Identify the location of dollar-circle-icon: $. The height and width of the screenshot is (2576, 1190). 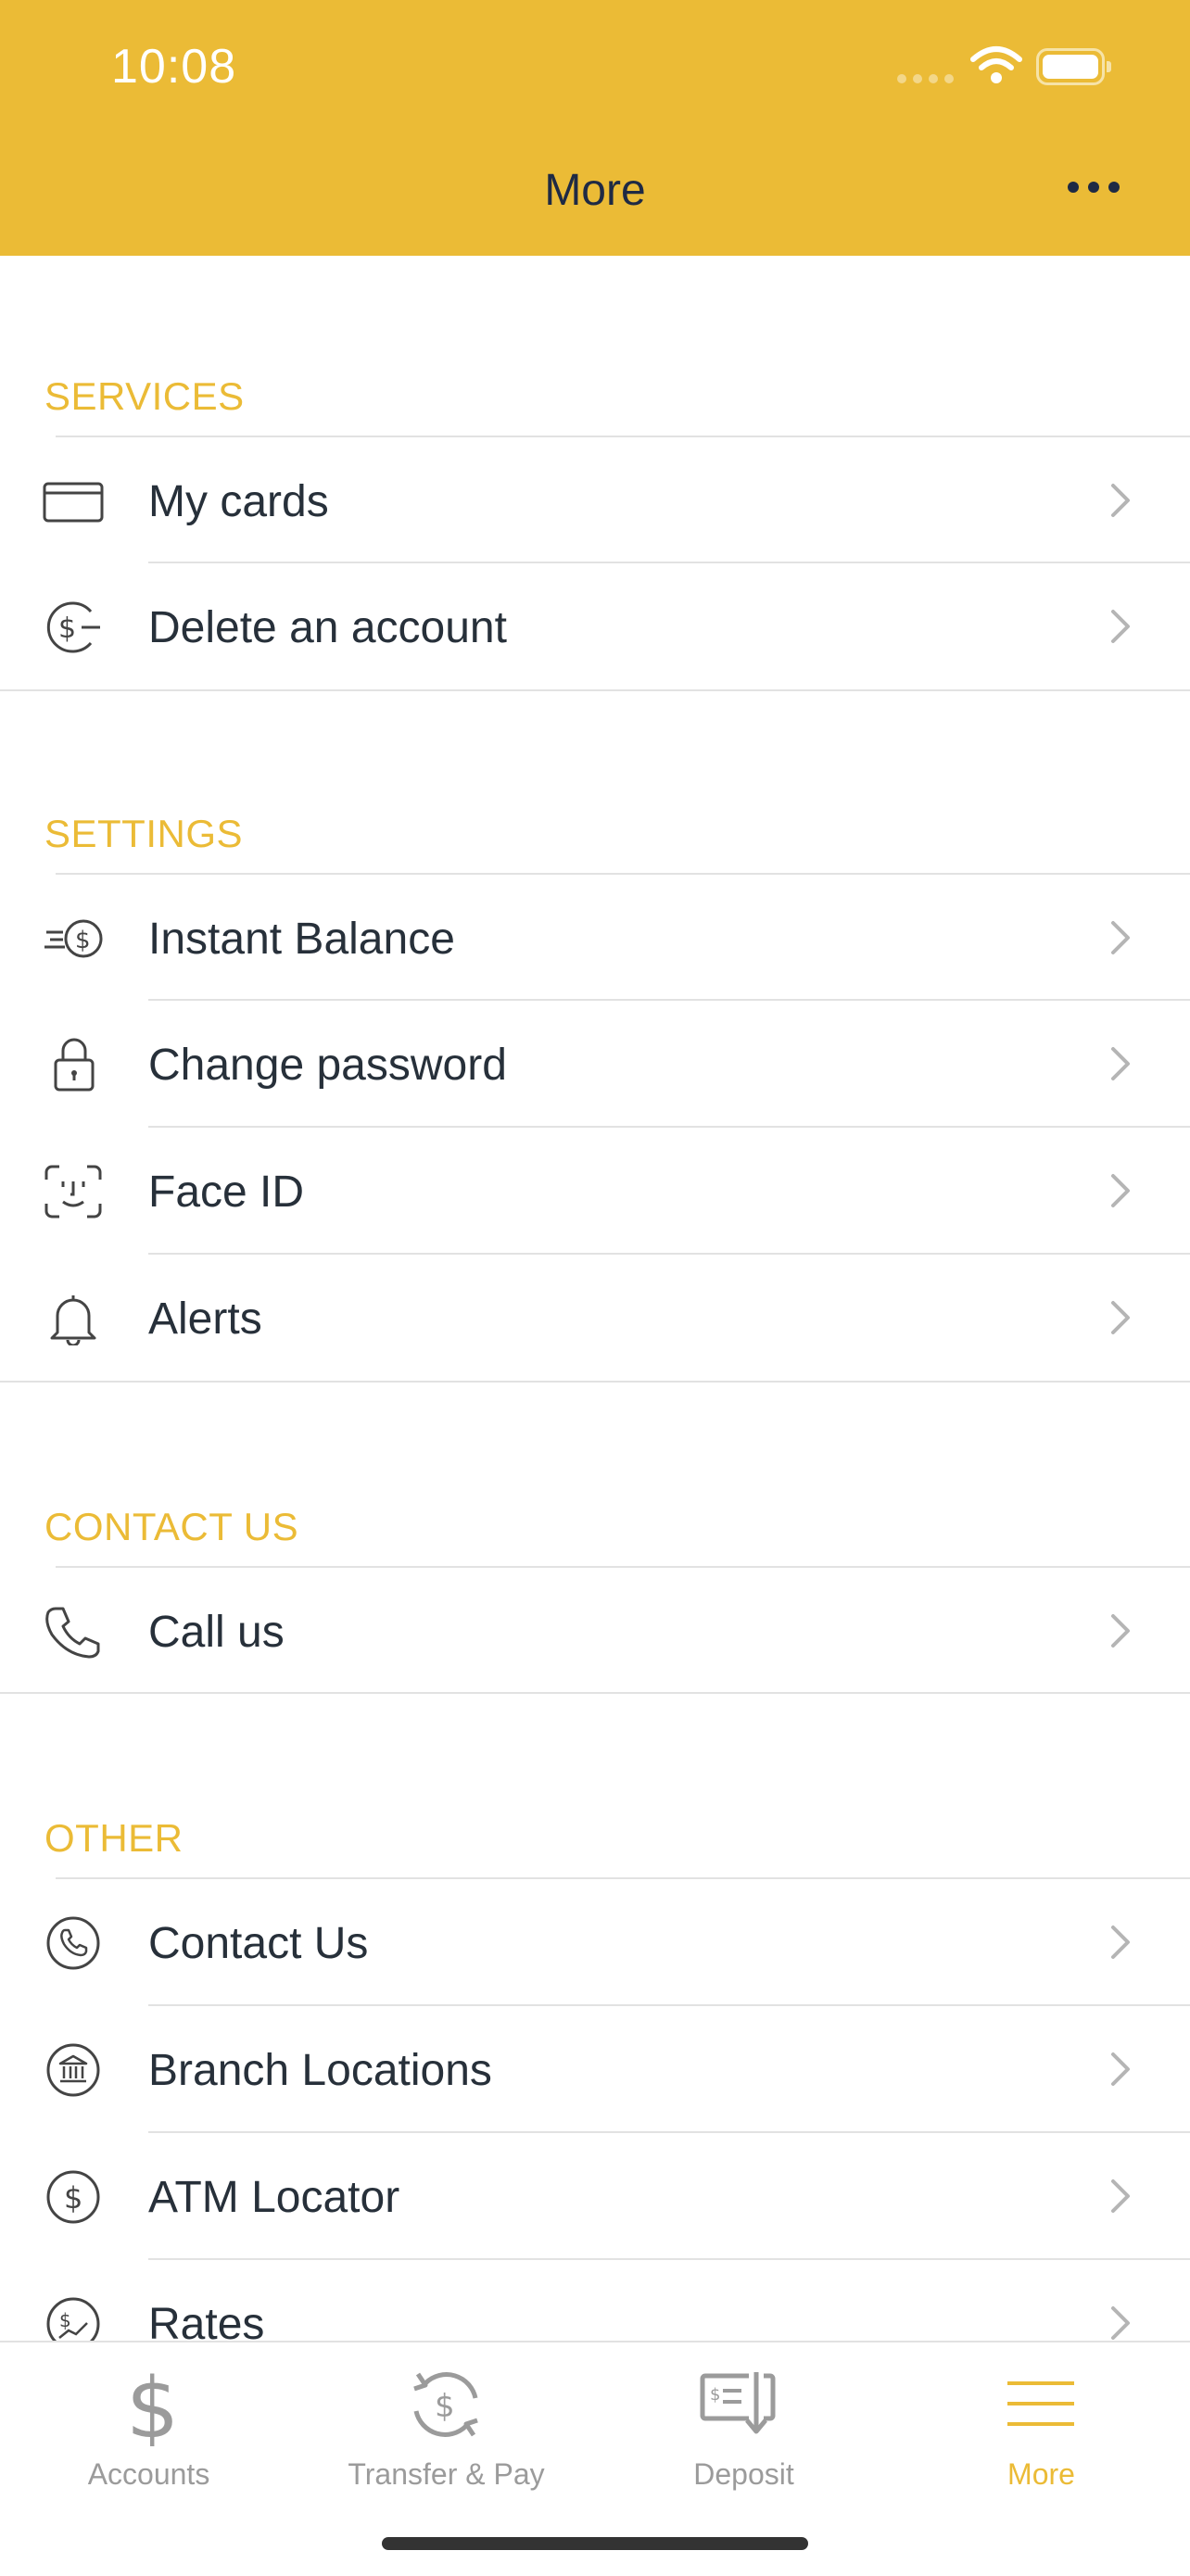
(73, 2197).